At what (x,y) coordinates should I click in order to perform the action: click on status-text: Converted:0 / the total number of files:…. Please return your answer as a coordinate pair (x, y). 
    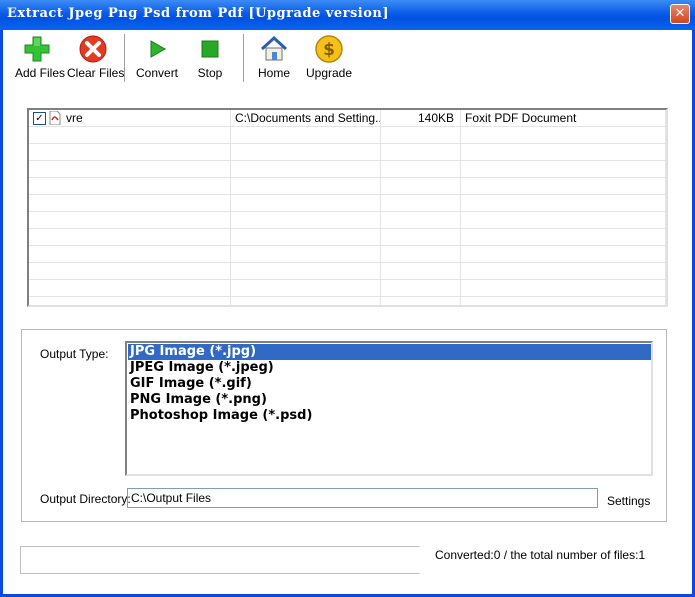
    Looking at the image, I should click on (540, 555).